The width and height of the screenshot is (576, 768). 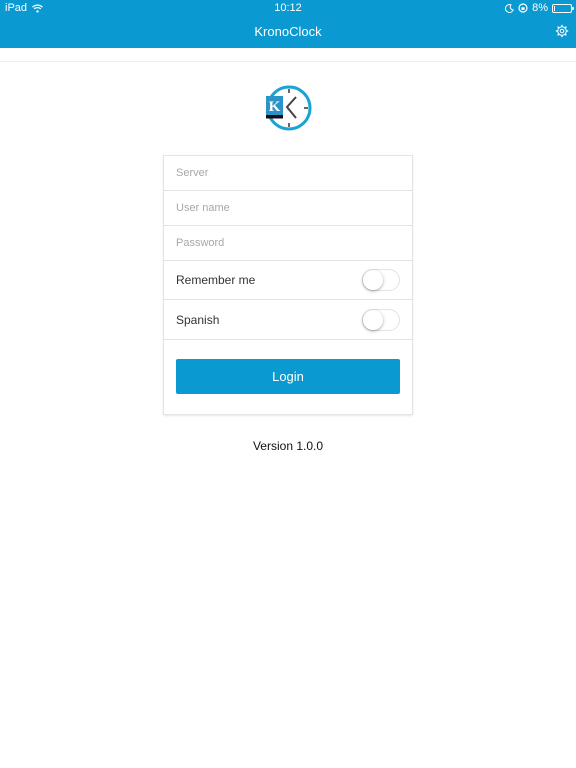 I want to click on remember-me-label: Remember me, so click(x=216, y=280).